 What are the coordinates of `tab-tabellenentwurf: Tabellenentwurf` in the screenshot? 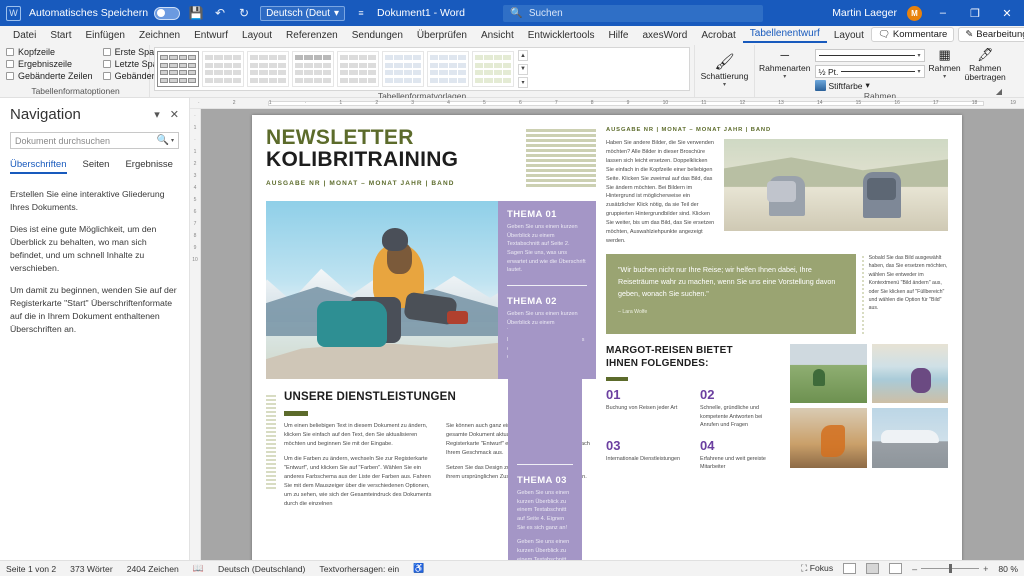 It's located at (784, 35).